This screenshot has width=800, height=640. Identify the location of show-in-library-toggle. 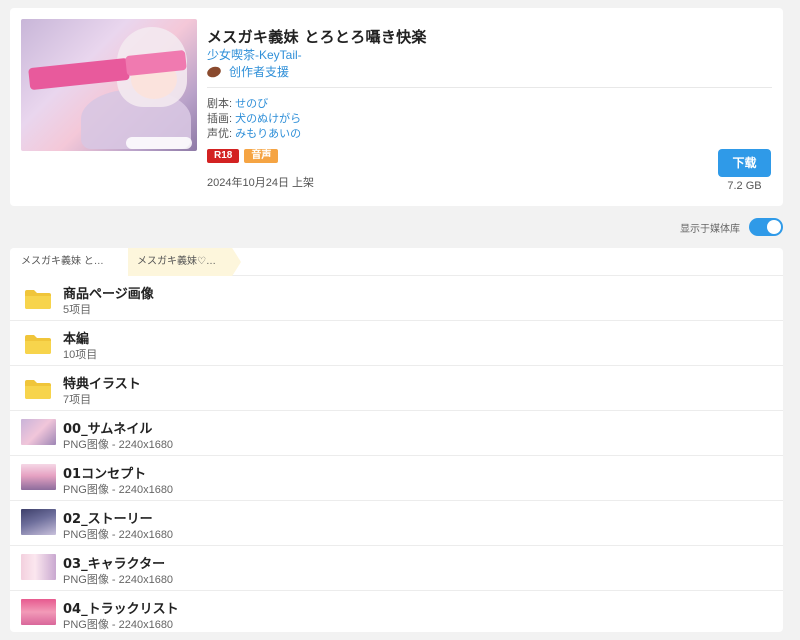
(766, 227).